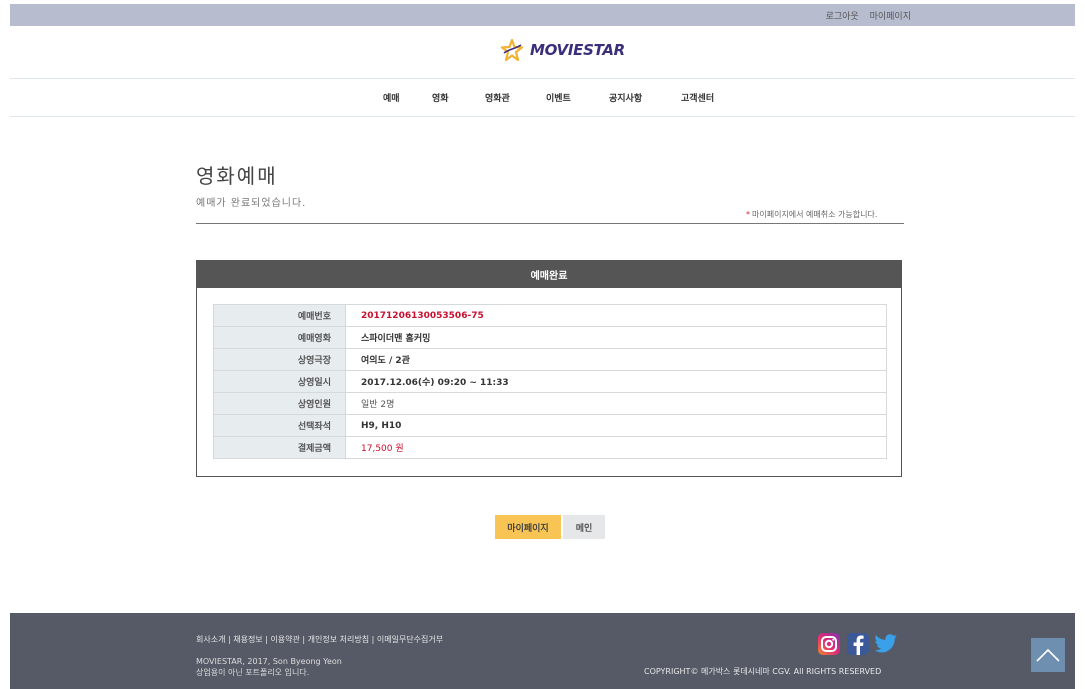  I want to click on scroll-to-top-button, so click(1048, 655).